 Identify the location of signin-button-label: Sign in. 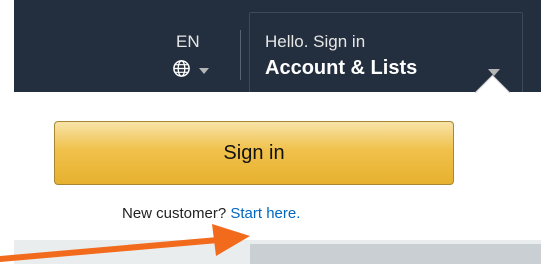
(254, 152).